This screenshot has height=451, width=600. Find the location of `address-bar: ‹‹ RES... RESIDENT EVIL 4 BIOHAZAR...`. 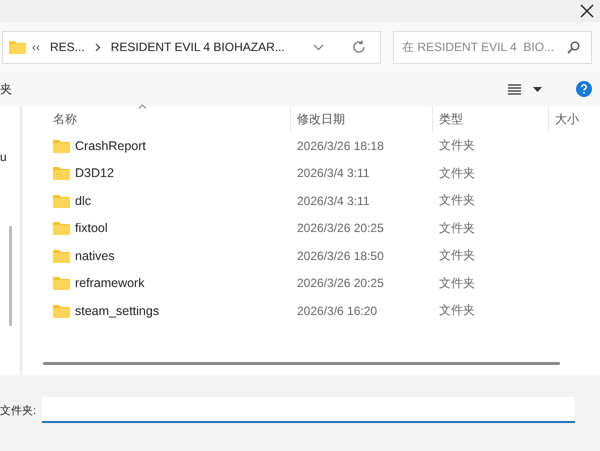

address-bar: ‹‹ RES... RESIDENT EVIL 4 BIOHAZAR... is located at coordinates (191, 47).